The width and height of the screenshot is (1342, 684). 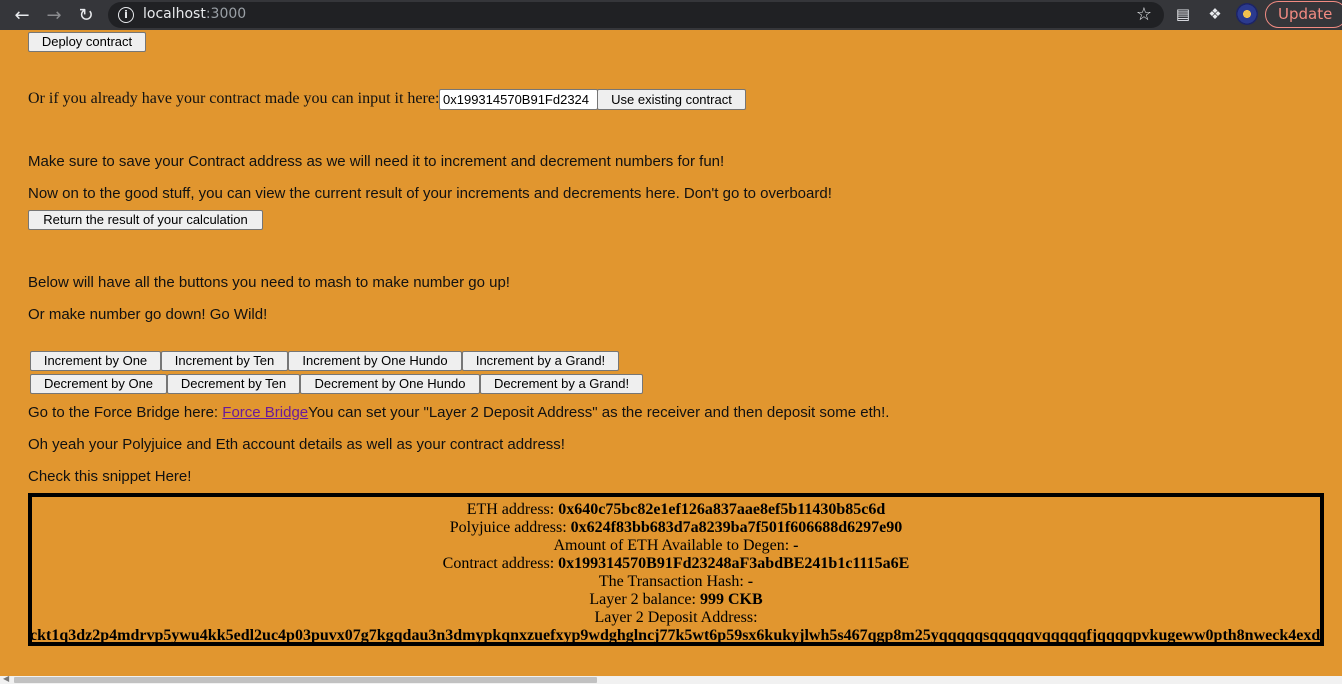 What do you see at coordinates (148, 314) in the screenshot?
I see `go-down-note: Or make number go down! Go Wild!` at bounding box center [148, 314].